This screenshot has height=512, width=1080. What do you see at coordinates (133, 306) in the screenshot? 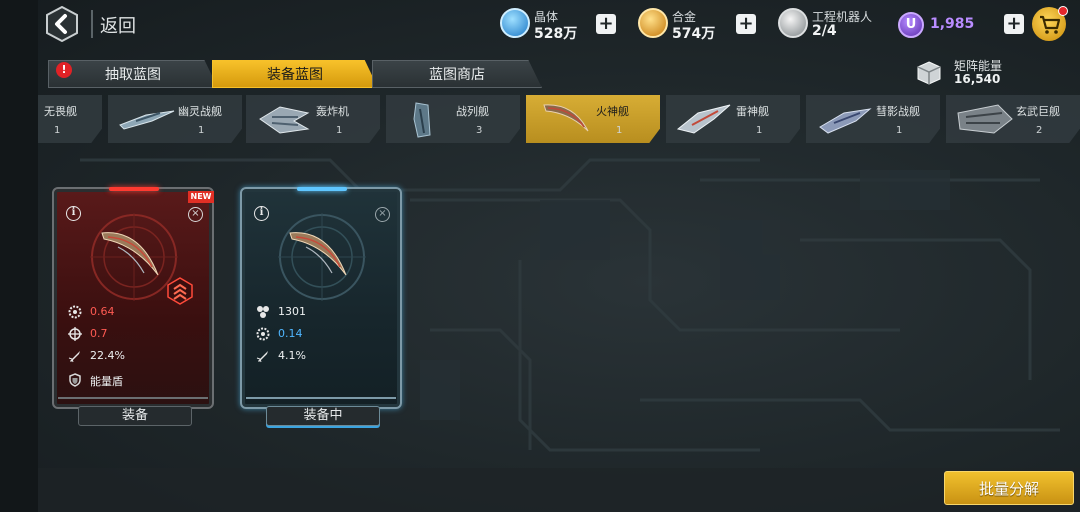
I see `blueprint-card-new: NEW i × 0.64 0.7 22.4% 能量盾 装备` at bounding box center [133, 306].